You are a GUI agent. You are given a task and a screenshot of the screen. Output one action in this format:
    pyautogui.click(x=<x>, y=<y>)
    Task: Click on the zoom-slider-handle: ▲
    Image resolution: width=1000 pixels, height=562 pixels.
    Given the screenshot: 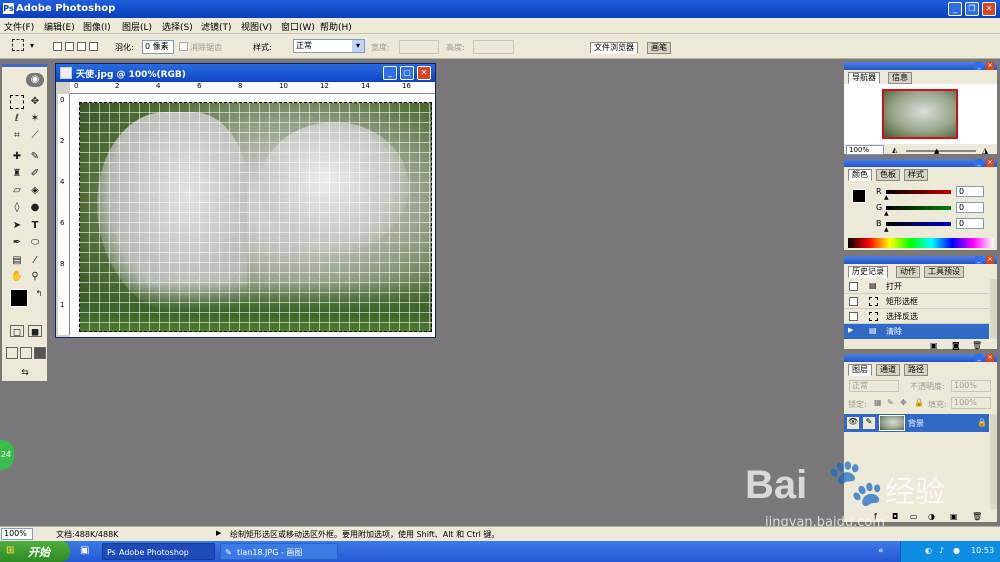 What is the action you would take?
    pyautogui.click(x=936, y=151)
    